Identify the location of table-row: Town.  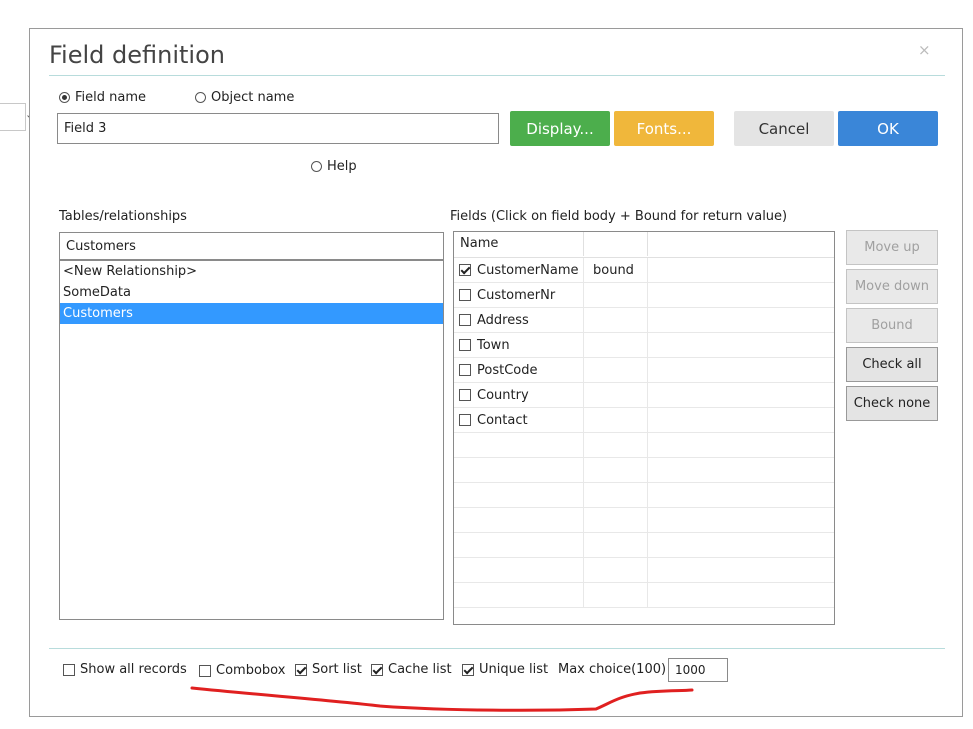
(644, 345).